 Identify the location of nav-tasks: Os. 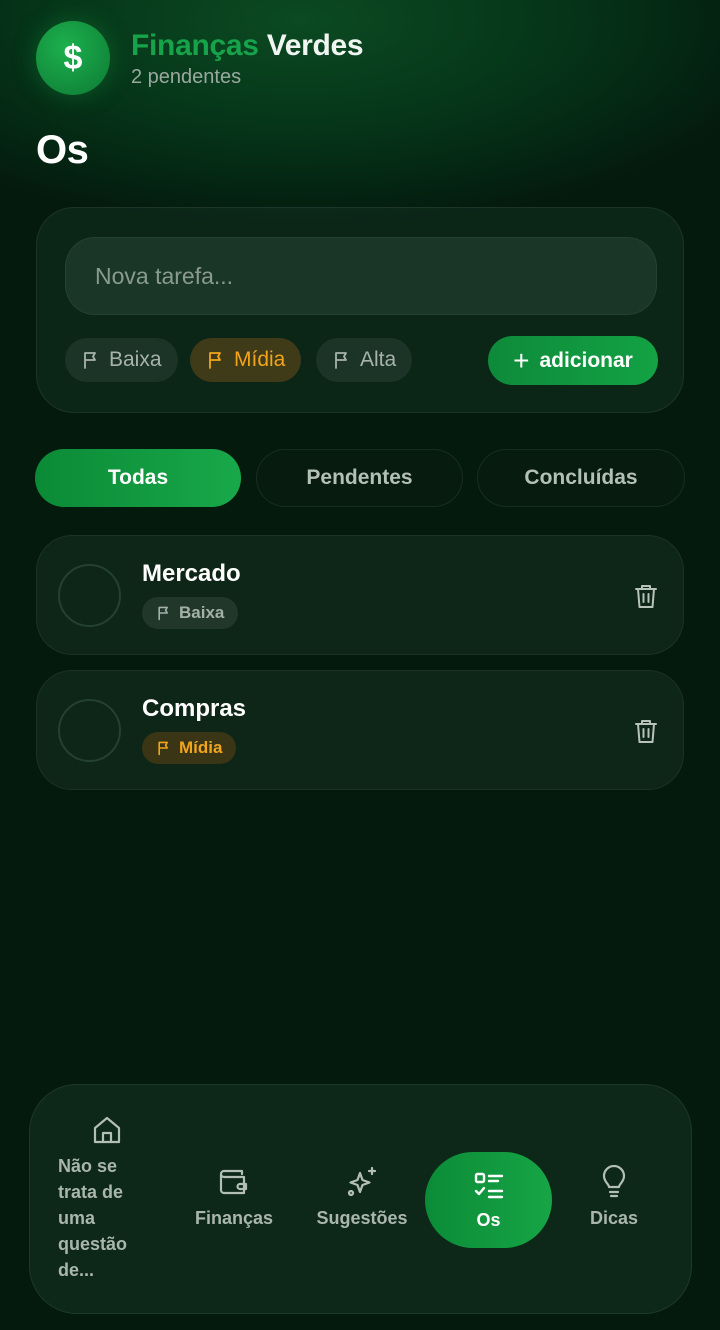
(488, 1200).